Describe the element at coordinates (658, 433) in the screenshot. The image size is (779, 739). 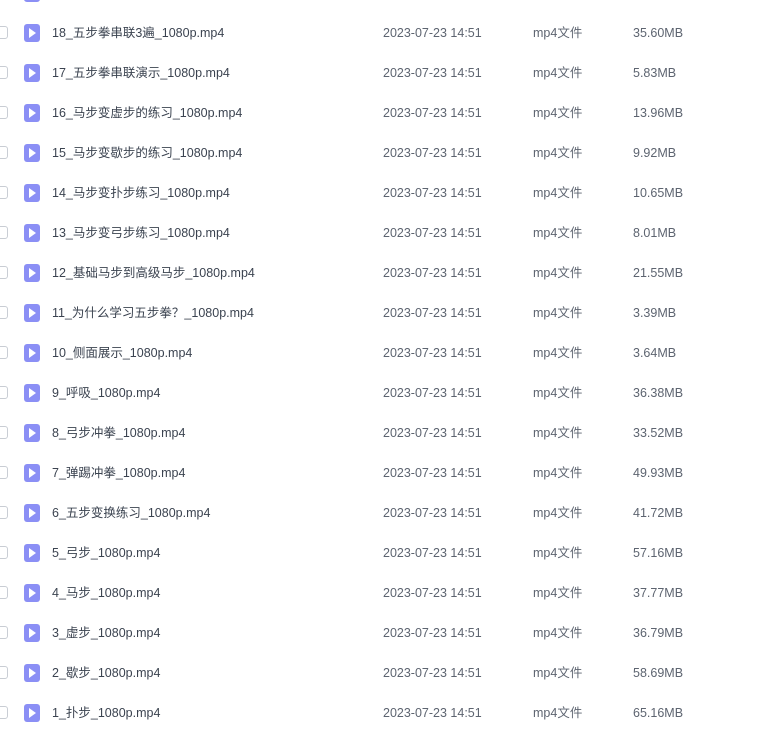
I see `file-size: 33.52MB` at that location.